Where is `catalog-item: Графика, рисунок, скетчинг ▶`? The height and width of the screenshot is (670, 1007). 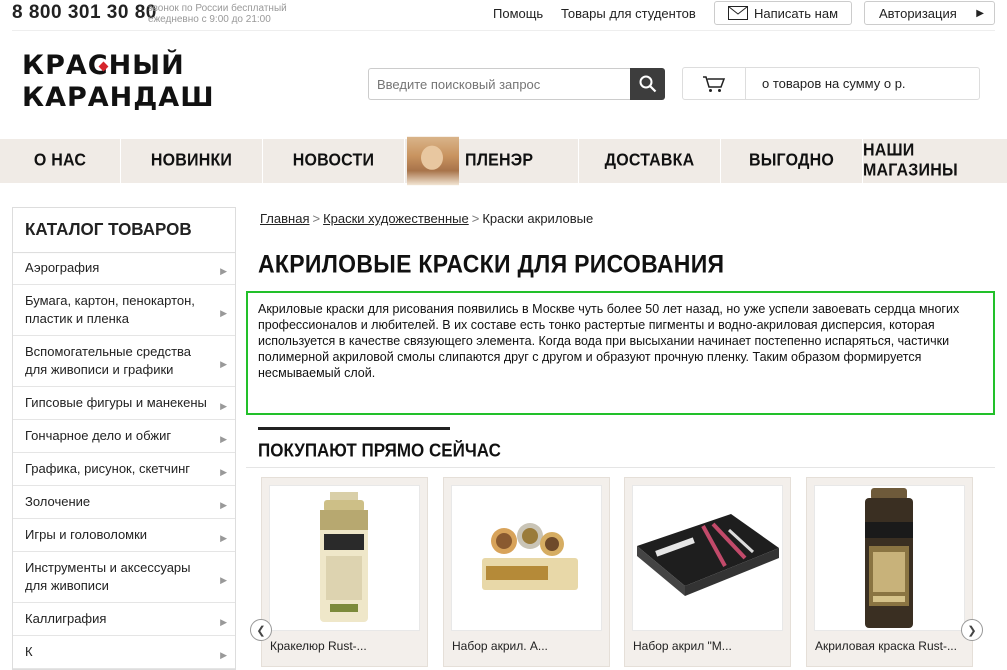
catalog-item: Графика, рисунок, скетчинг ▶ is located at coordinates (124, 469).